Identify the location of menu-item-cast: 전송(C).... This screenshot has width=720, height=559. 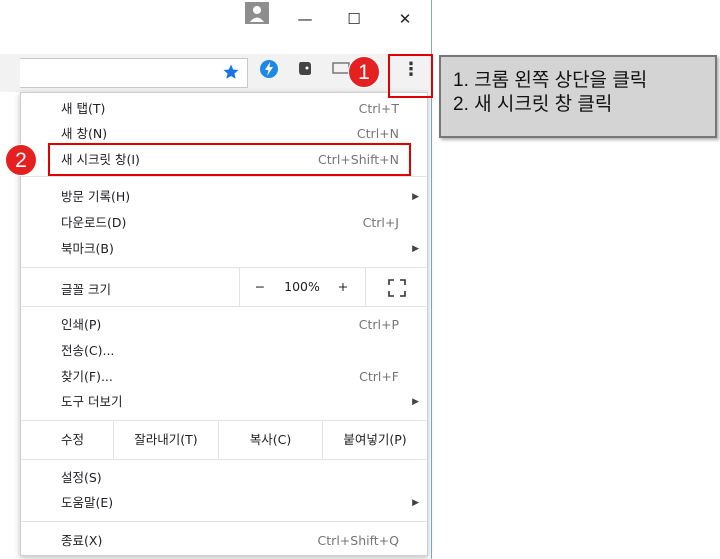
(224, 351).